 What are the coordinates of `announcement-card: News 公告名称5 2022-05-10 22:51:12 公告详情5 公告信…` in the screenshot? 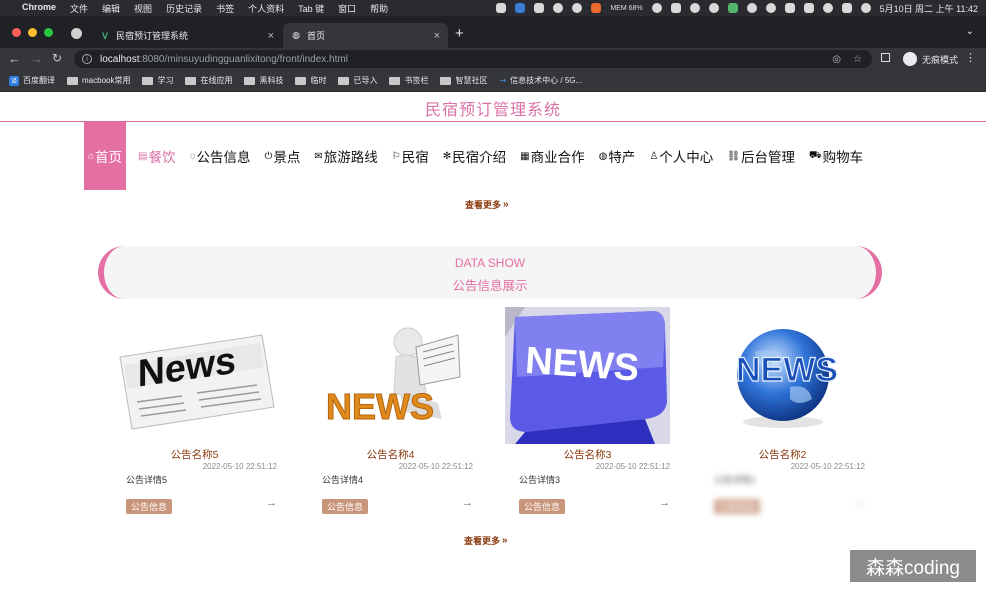 It's located at (194, 412).